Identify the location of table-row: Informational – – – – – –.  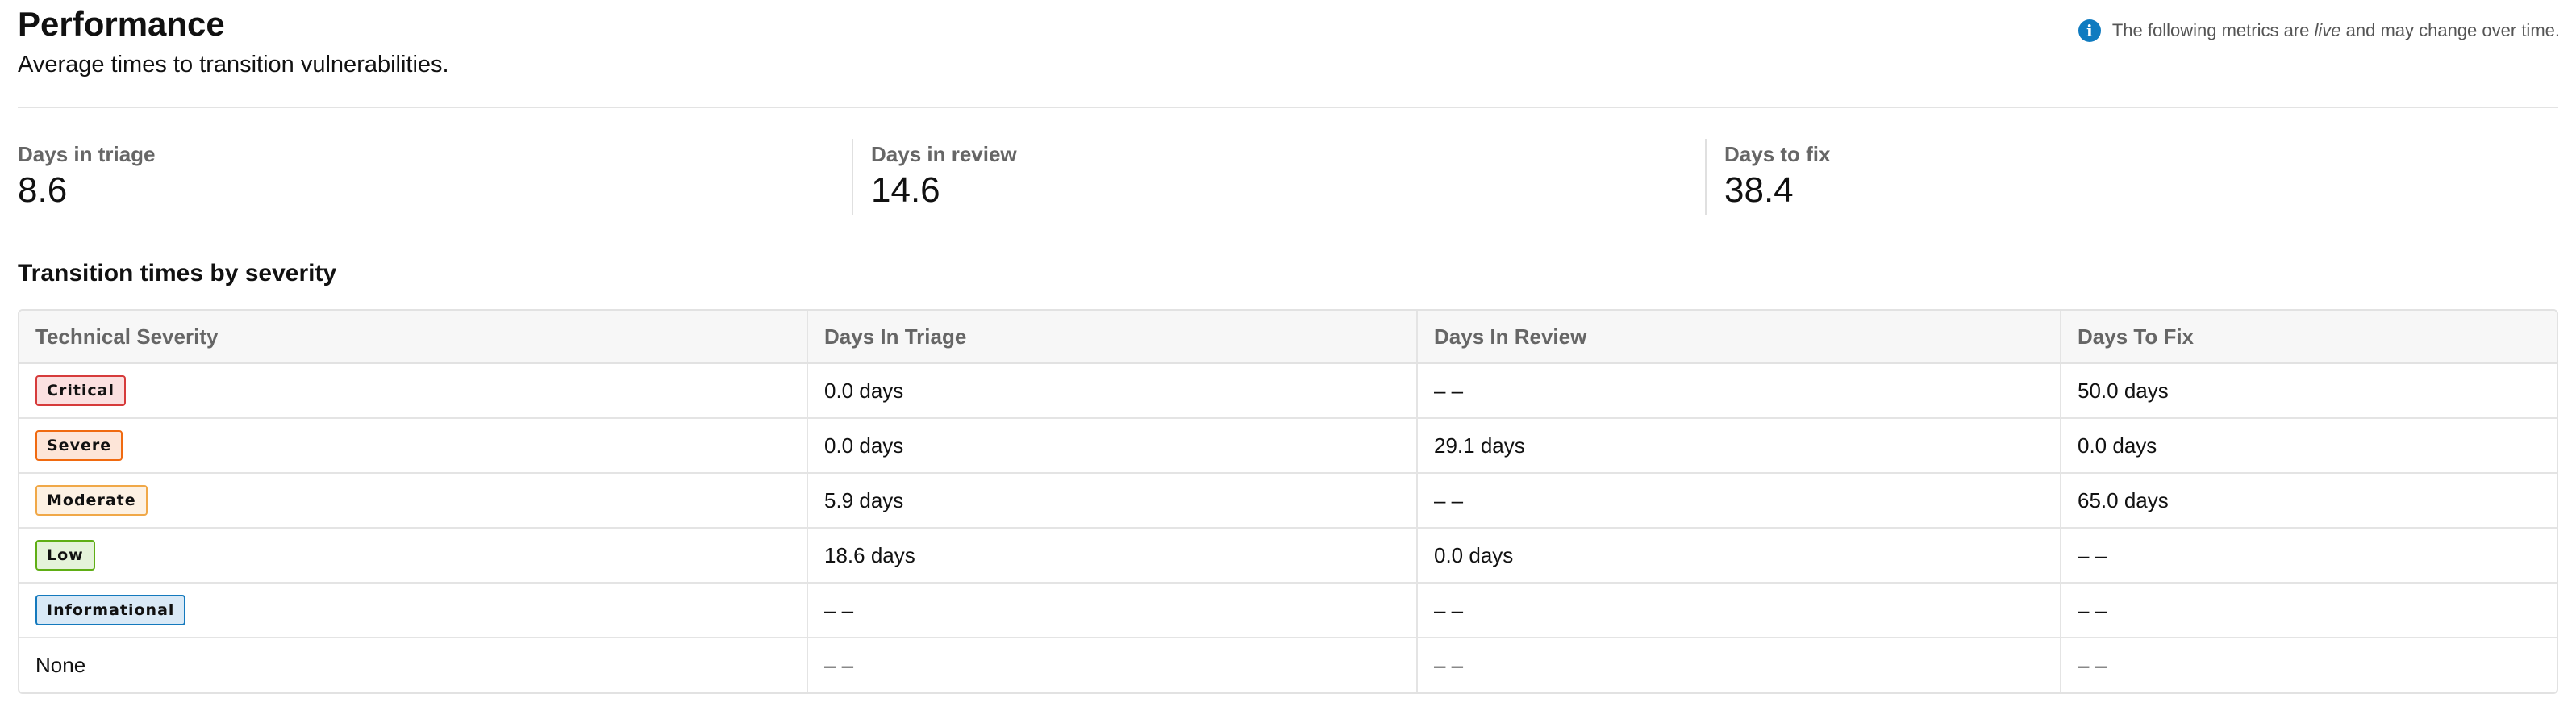
(1288, 610).